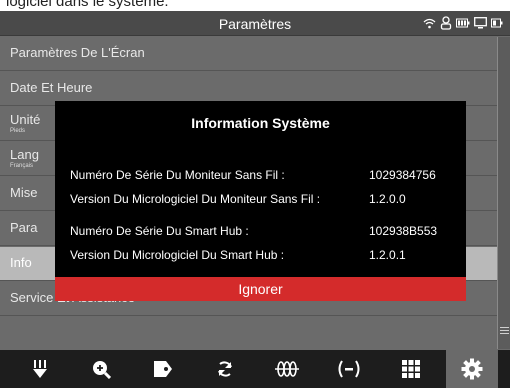  Describe the element at coordinates (51, 87) in the screenshot. I see `menu-item-label: Date Et Heure` at that location.